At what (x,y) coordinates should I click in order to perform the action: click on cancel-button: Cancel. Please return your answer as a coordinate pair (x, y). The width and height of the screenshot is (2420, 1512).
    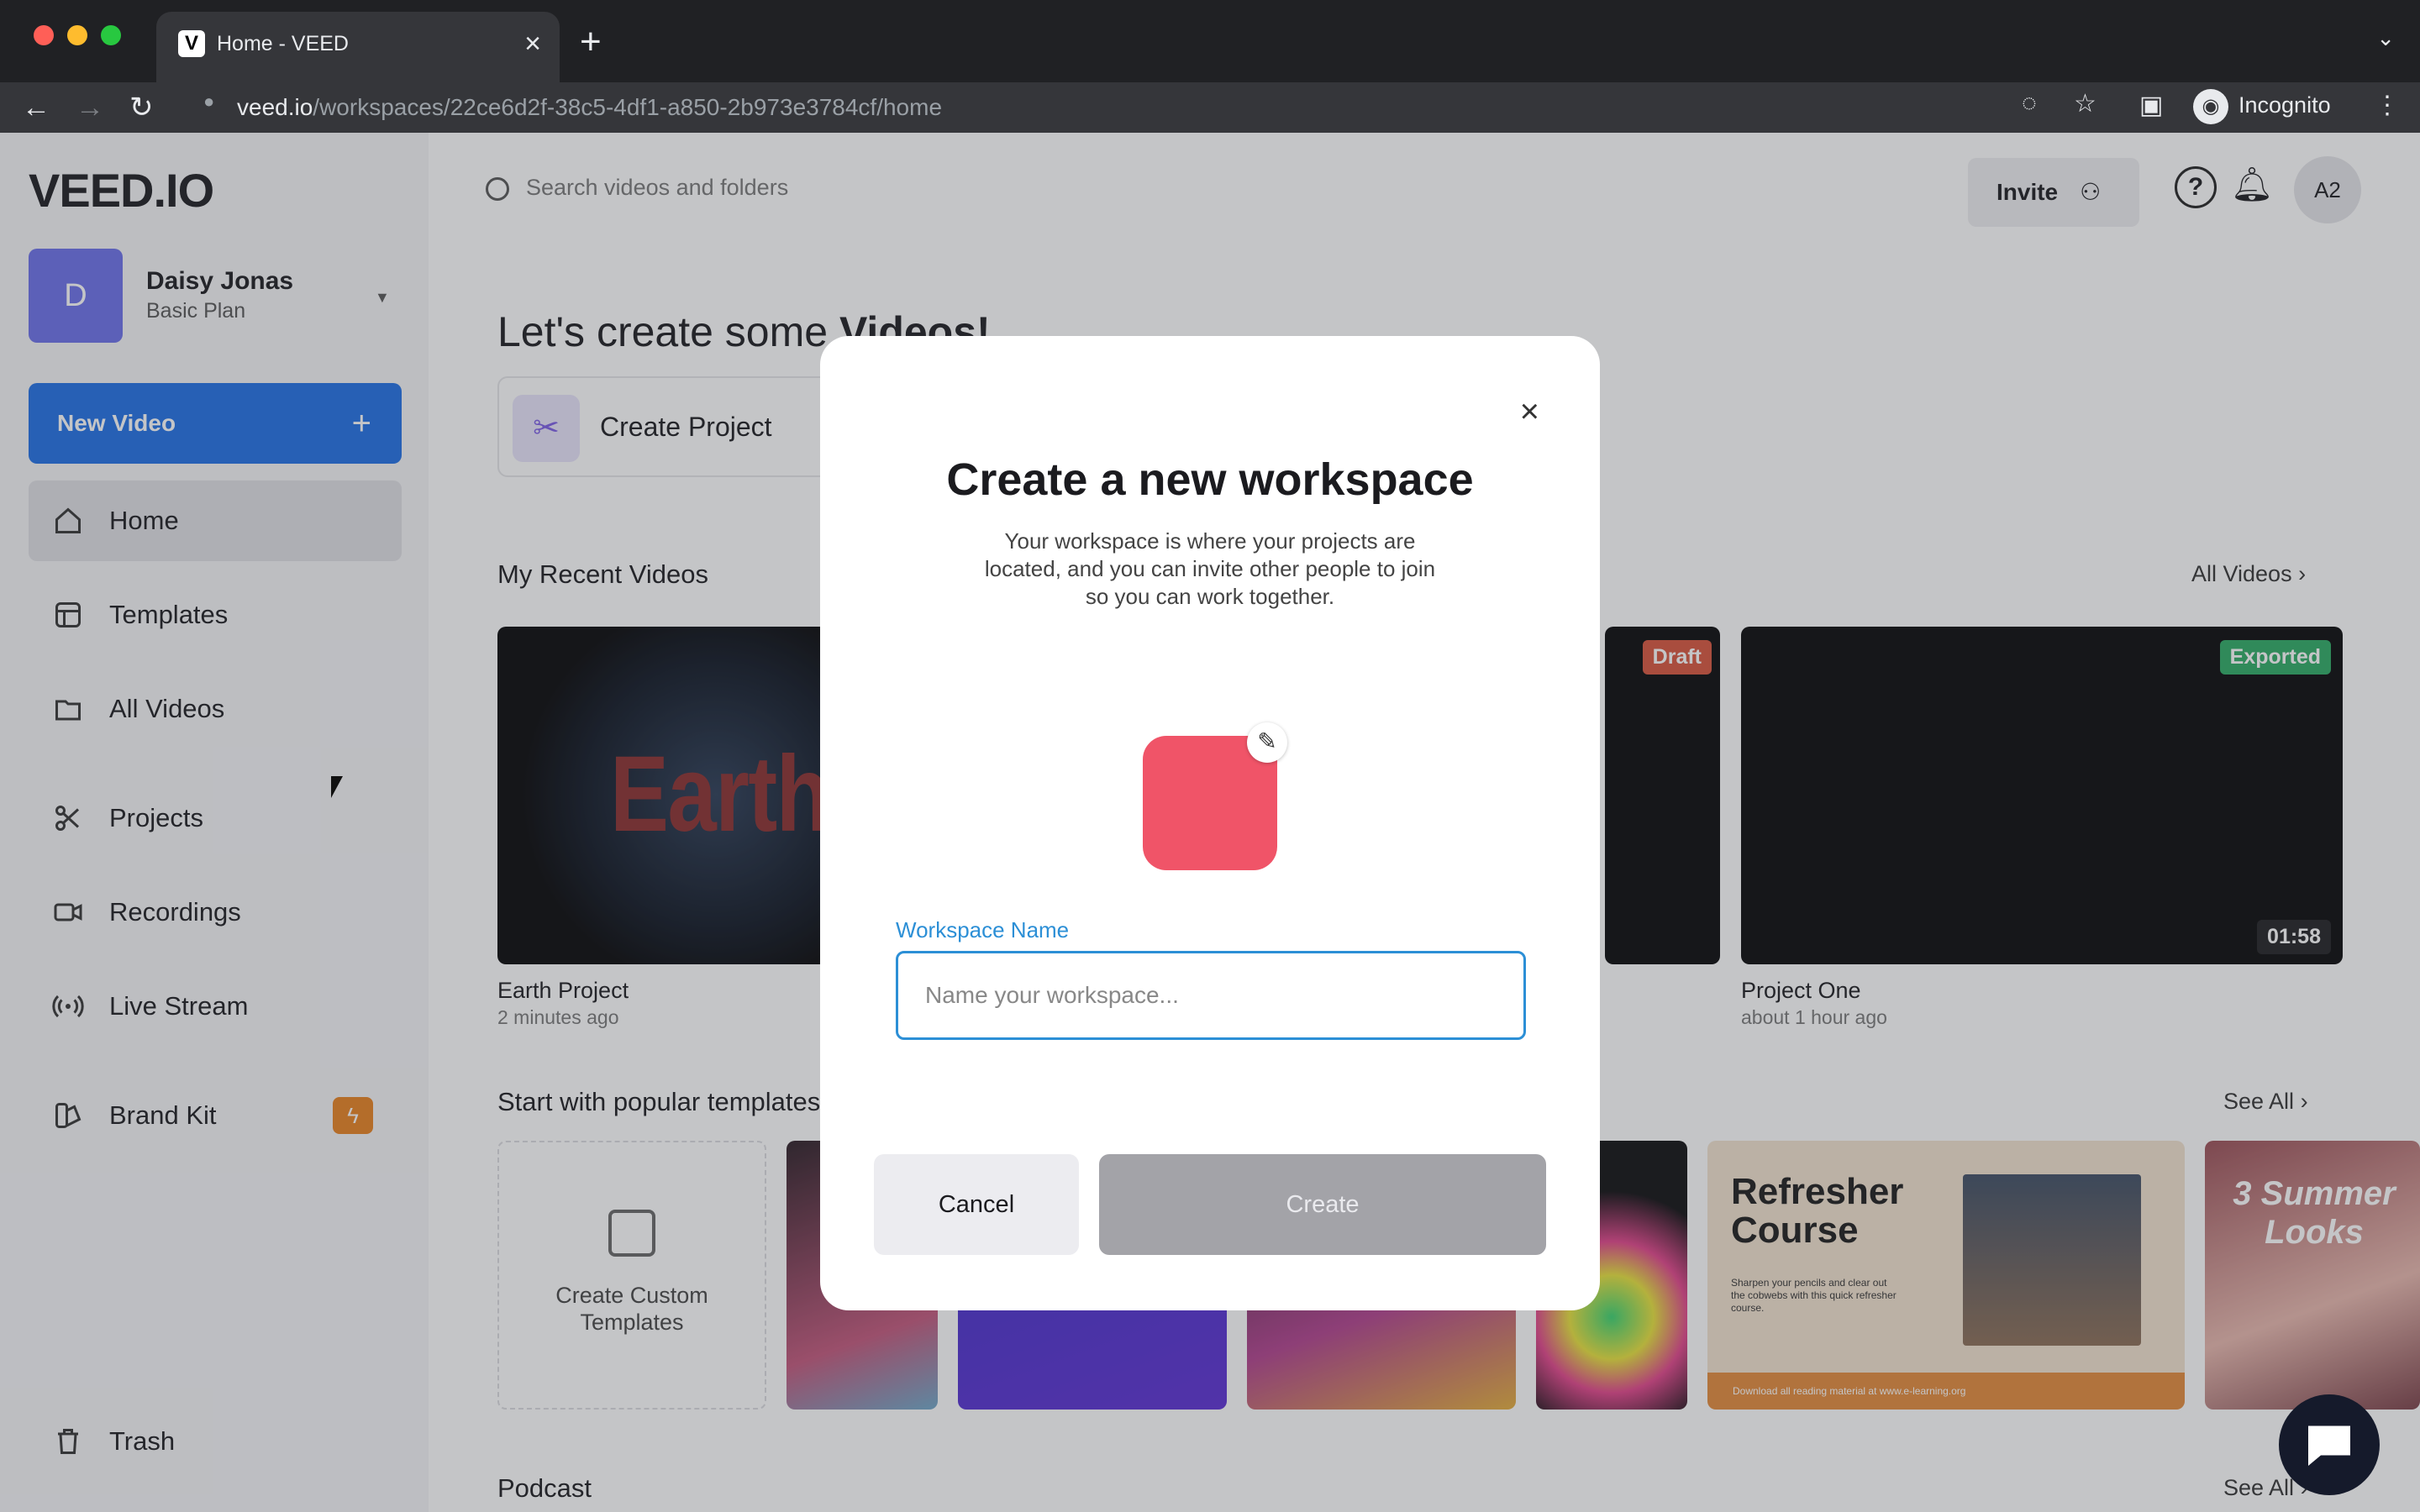
    Looking at the image, I should click on (976, 1204).